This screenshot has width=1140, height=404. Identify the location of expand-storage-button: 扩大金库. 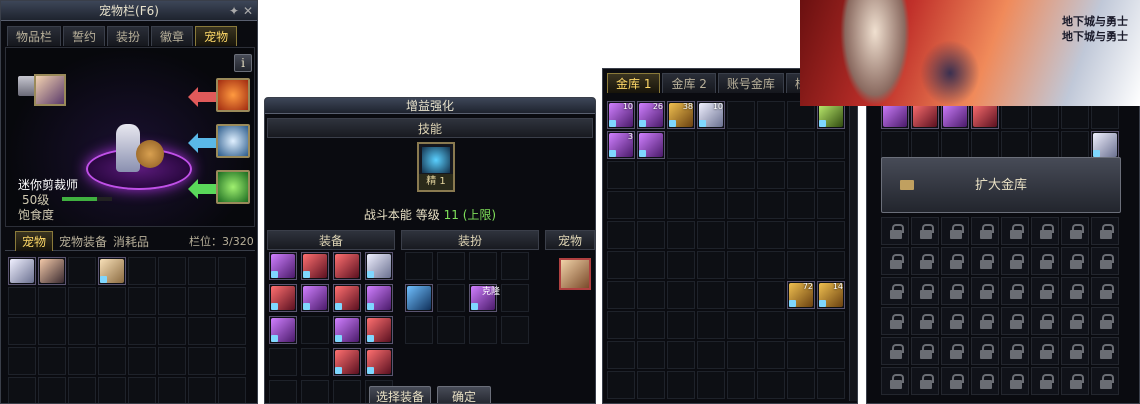
(1001, 185).